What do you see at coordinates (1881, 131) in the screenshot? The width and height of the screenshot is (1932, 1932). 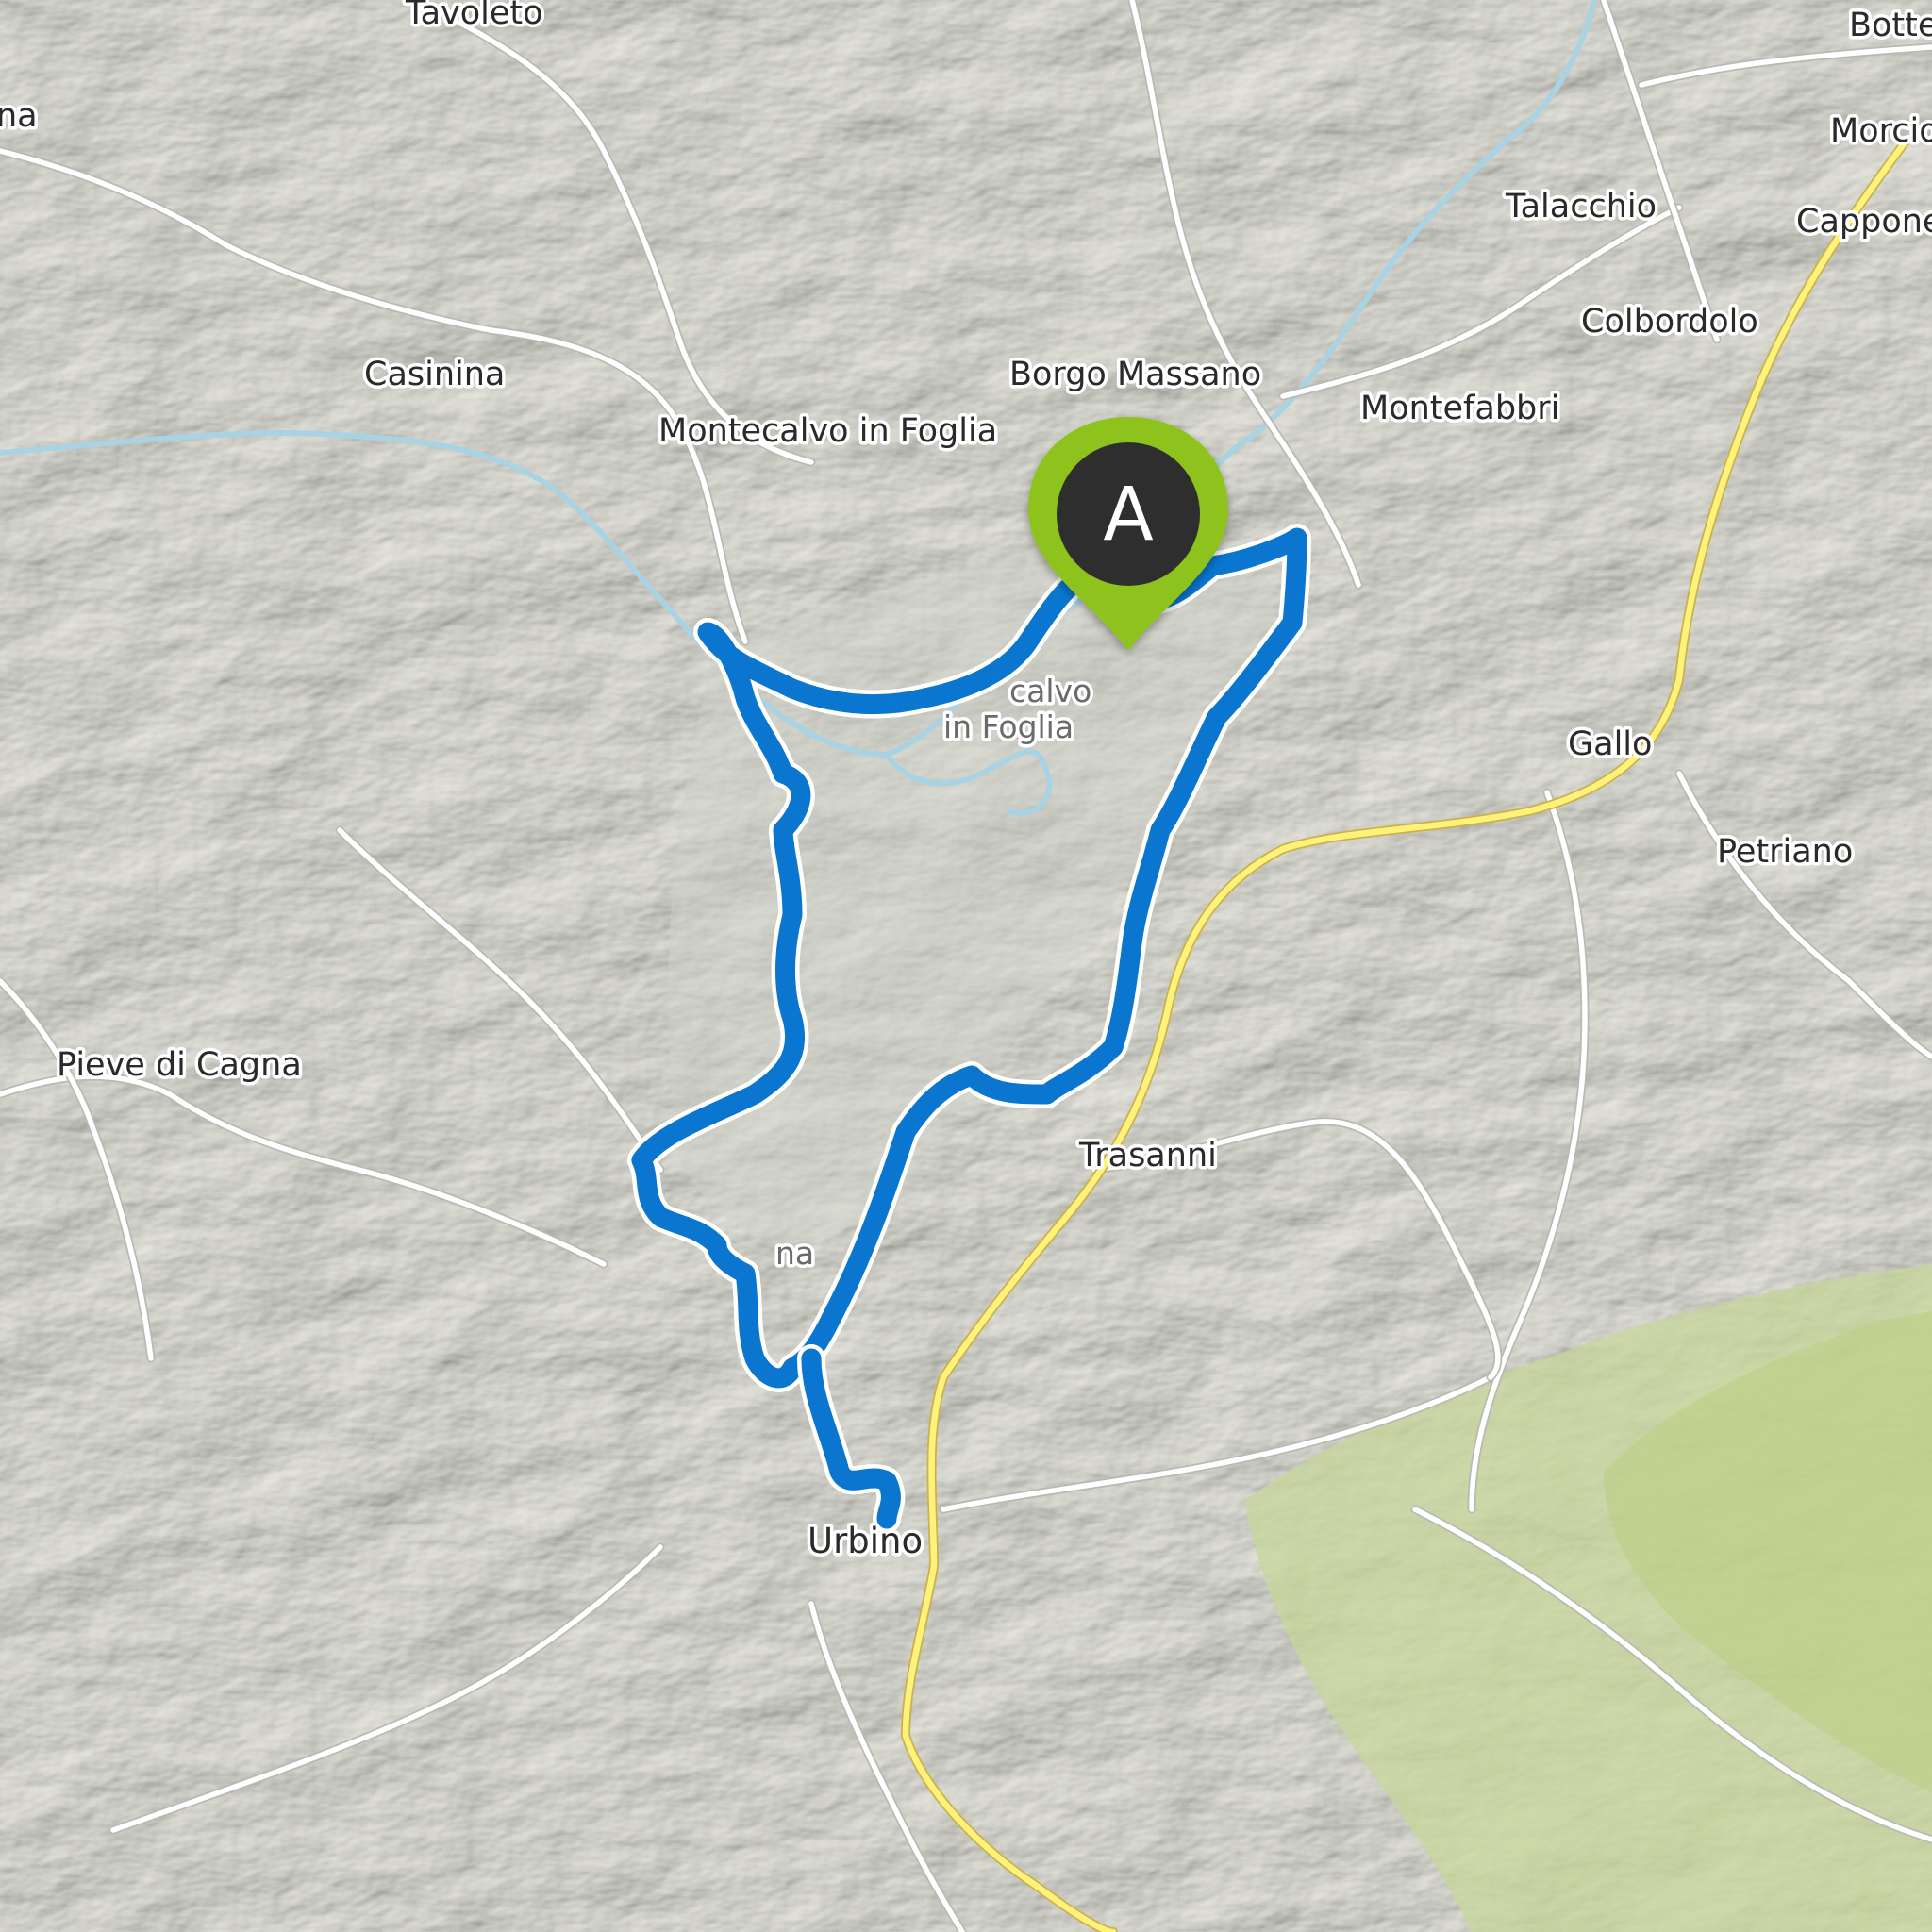 I see `place-label-morciola: Morcio` at bounding box center [1881, 131].